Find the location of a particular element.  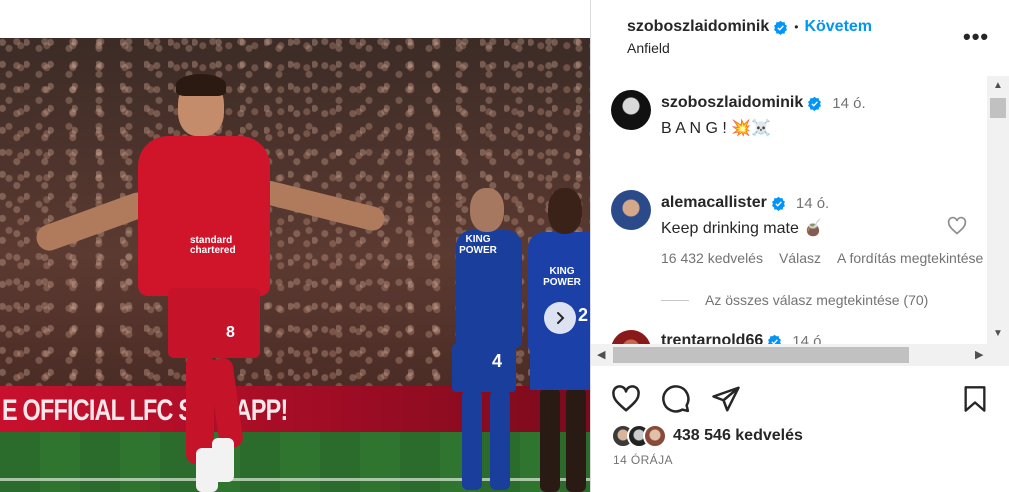

next-image-button is located at coordinates (560, 318).